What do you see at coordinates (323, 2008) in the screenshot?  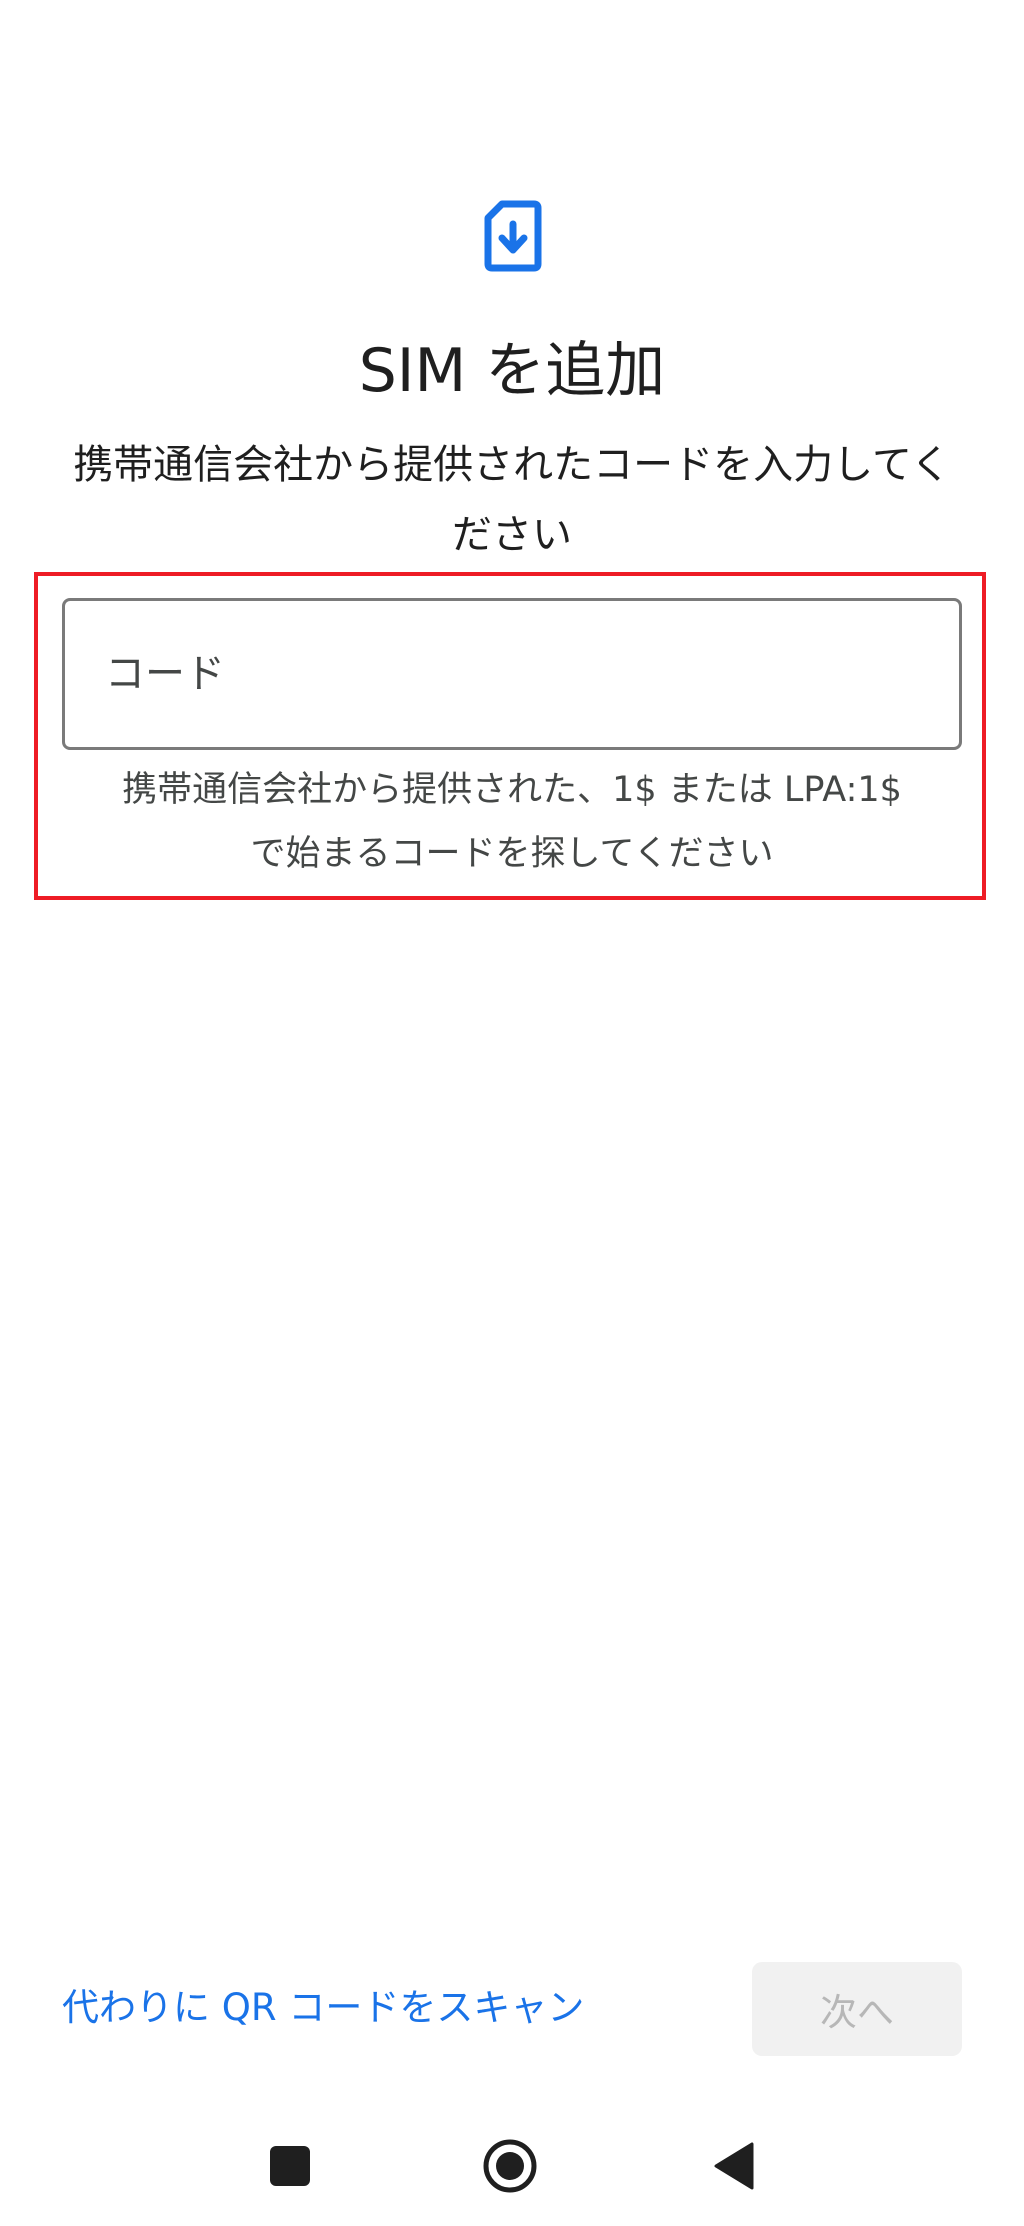 I see `scan-qr-code-link: 代わりに QR コードをスキャン` at bounding box center [323, 2008].